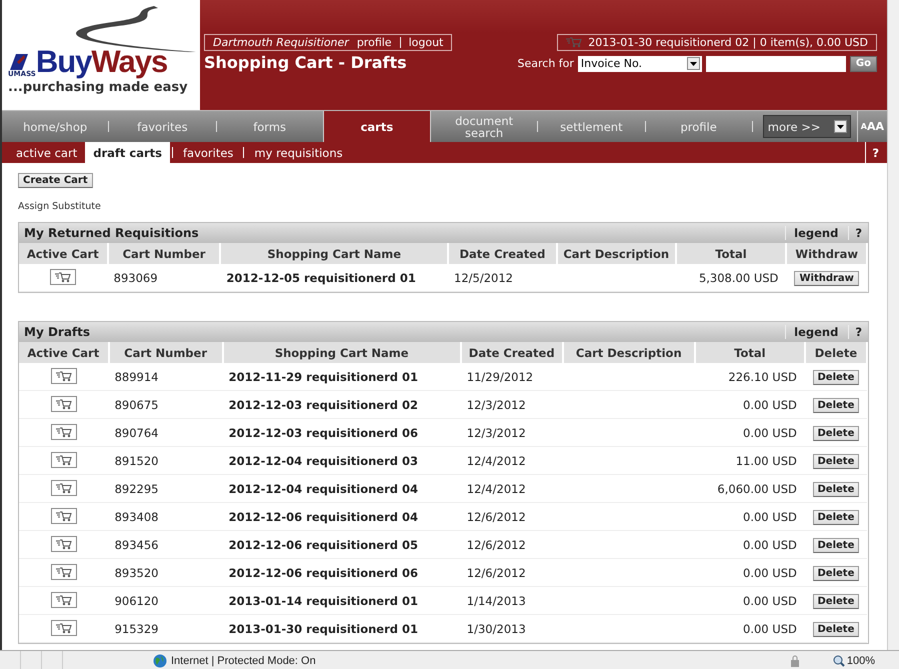 The height and width of the screenshot is (669, 899). What do you see at coordinates (693, 63) in the screenshot?
I see `caret-icon` at bounding box center [693, 63].